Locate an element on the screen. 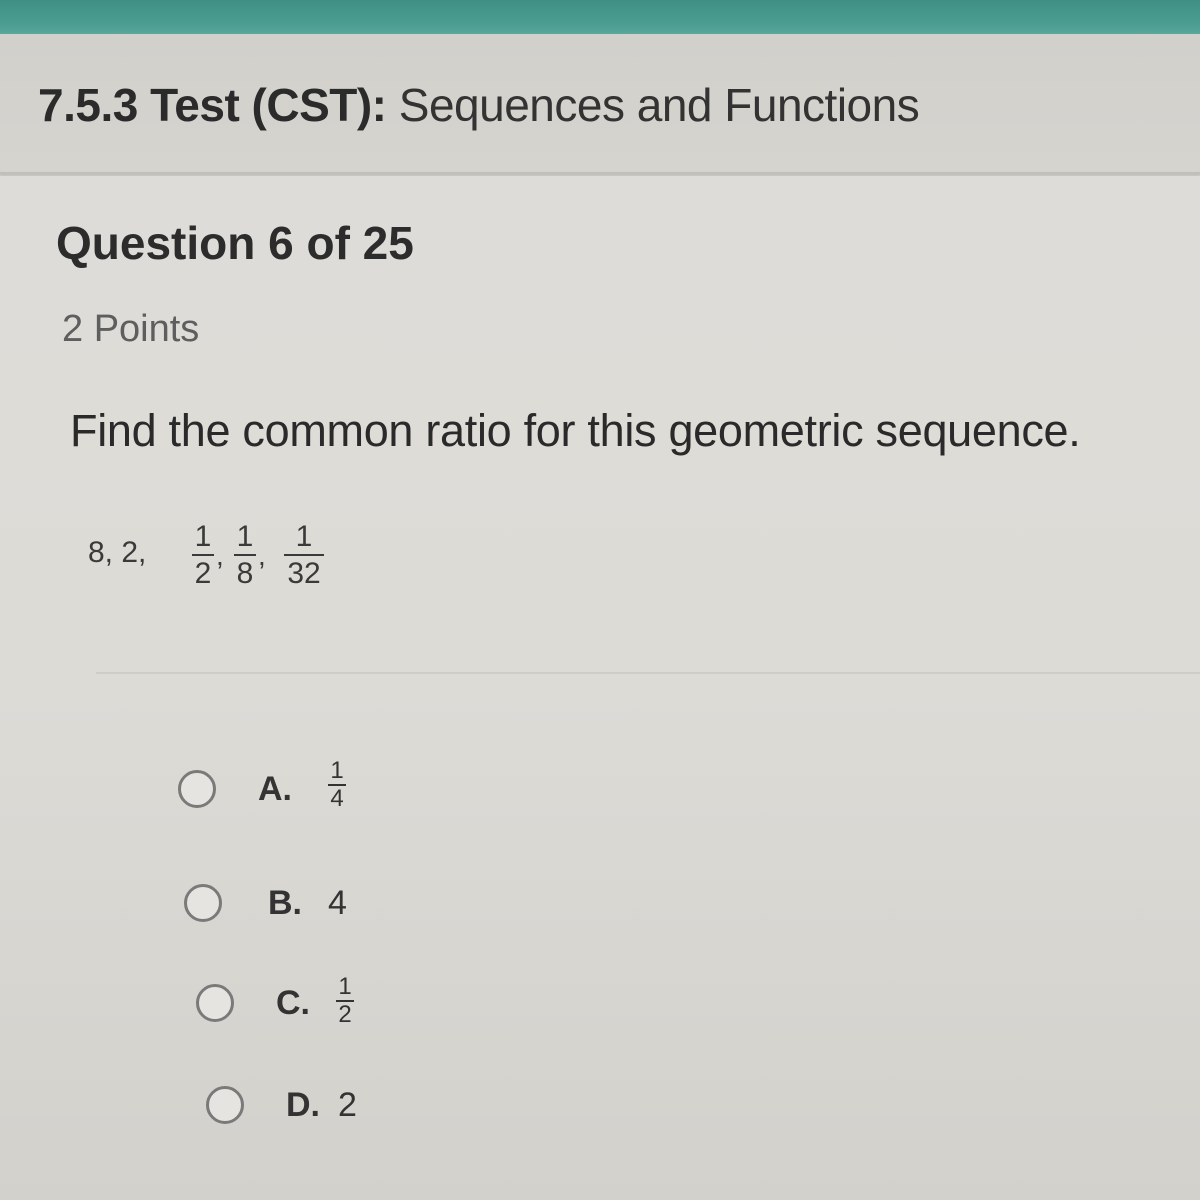 Image resolution: width=1200 pixels, height=1200 pixels. test-name: Sequences and Functions is located at coordinates (659, 105).